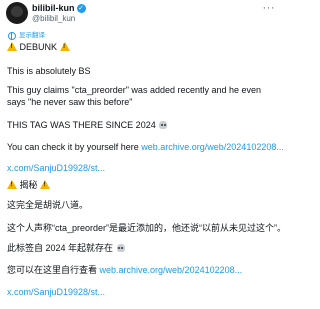 Image resolution: width=320 pixels, height=309 pixels. What do you see at coordinates (143, 249) in the screenshot?
I see `post-line: 此标签自 2024 年起就存在` at bounding box center [143, 249].